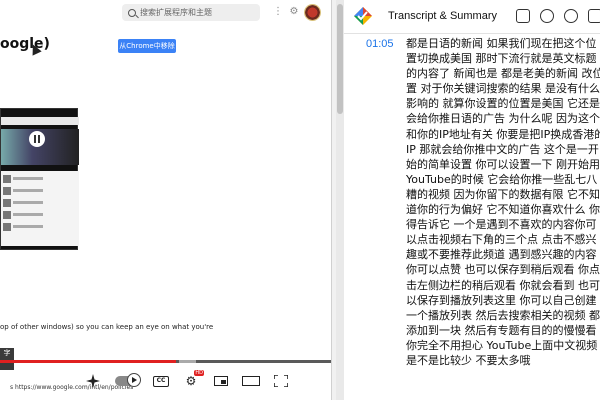 The width and height of the screenshot is (600, 400). What do you see at coordinates (380, 44) in the screenshot?
I see `timestamp-link: 01:05` at bounding box center [380, 44].